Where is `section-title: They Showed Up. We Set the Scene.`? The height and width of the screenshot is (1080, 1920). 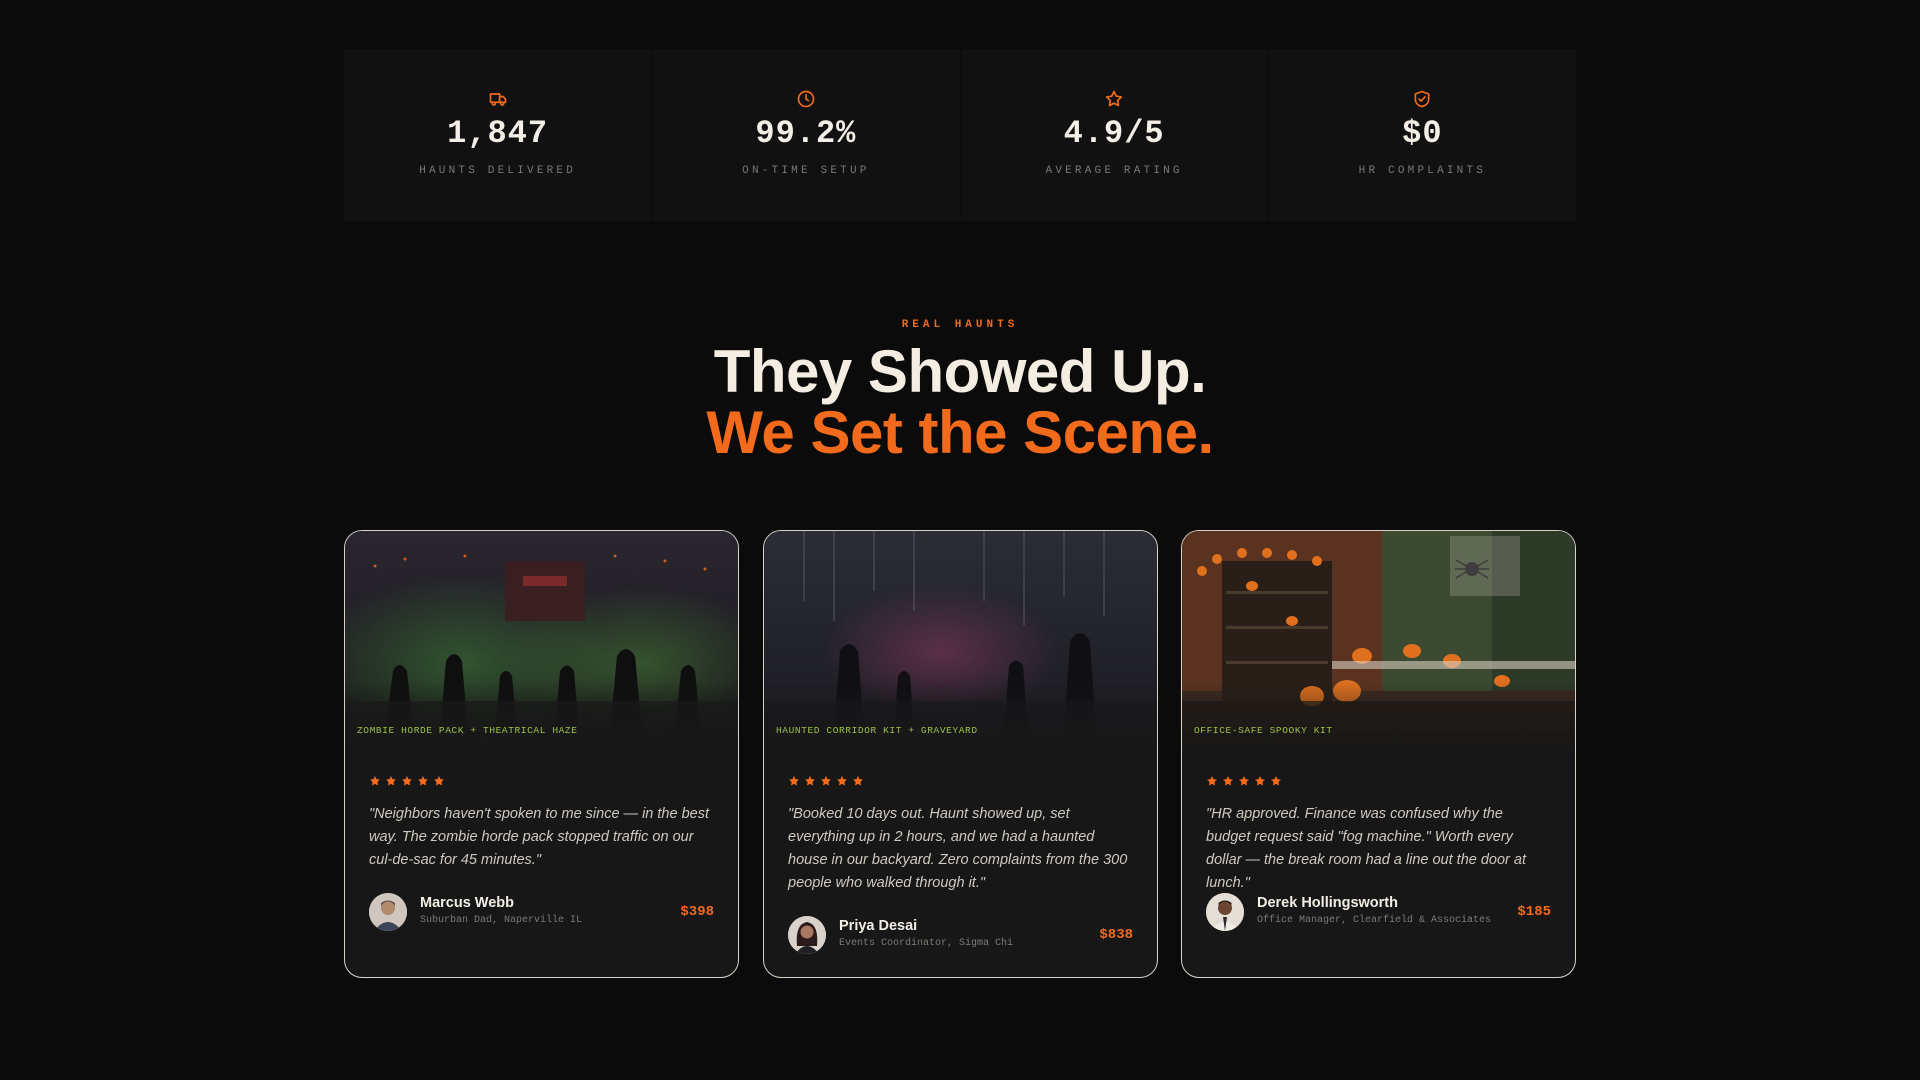 section-title: They Showed Up. We Set the Scene. is located at coordinates (960, 402).